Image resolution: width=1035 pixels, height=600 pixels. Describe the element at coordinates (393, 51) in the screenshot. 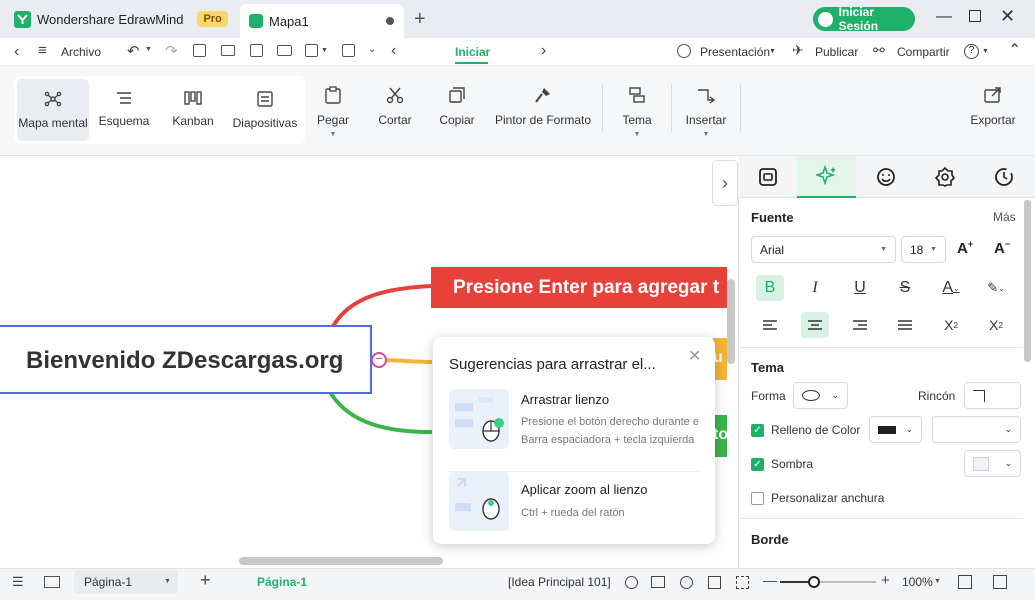

I see `ribbon-left-arrow-icon: ‹` at that location.